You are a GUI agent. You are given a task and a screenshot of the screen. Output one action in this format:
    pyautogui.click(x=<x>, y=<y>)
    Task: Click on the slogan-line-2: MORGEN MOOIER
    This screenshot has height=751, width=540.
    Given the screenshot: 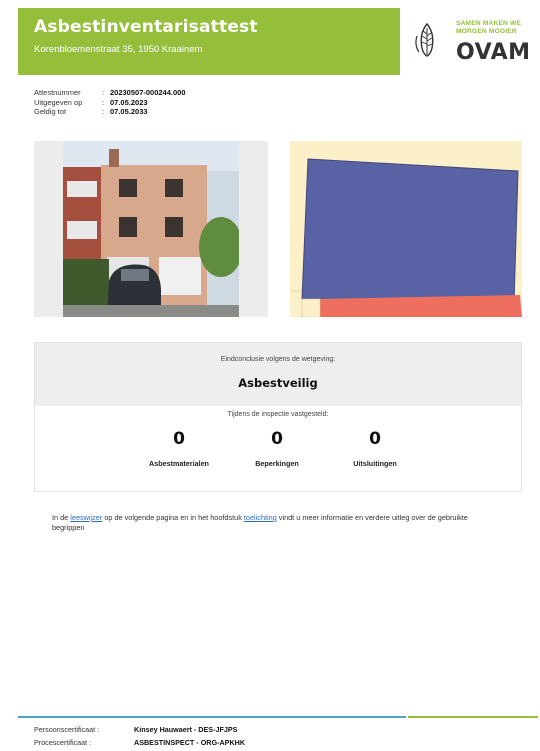 What is the action you would take?
    pyautogui.click(x=486, y=31)
    